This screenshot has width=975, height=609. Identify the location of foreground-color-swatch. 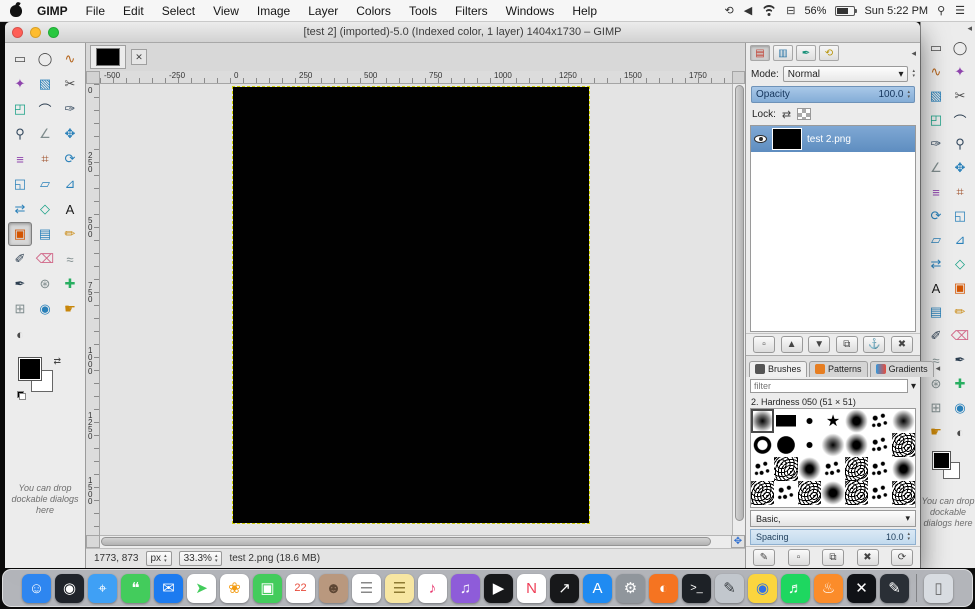
(30, 369).